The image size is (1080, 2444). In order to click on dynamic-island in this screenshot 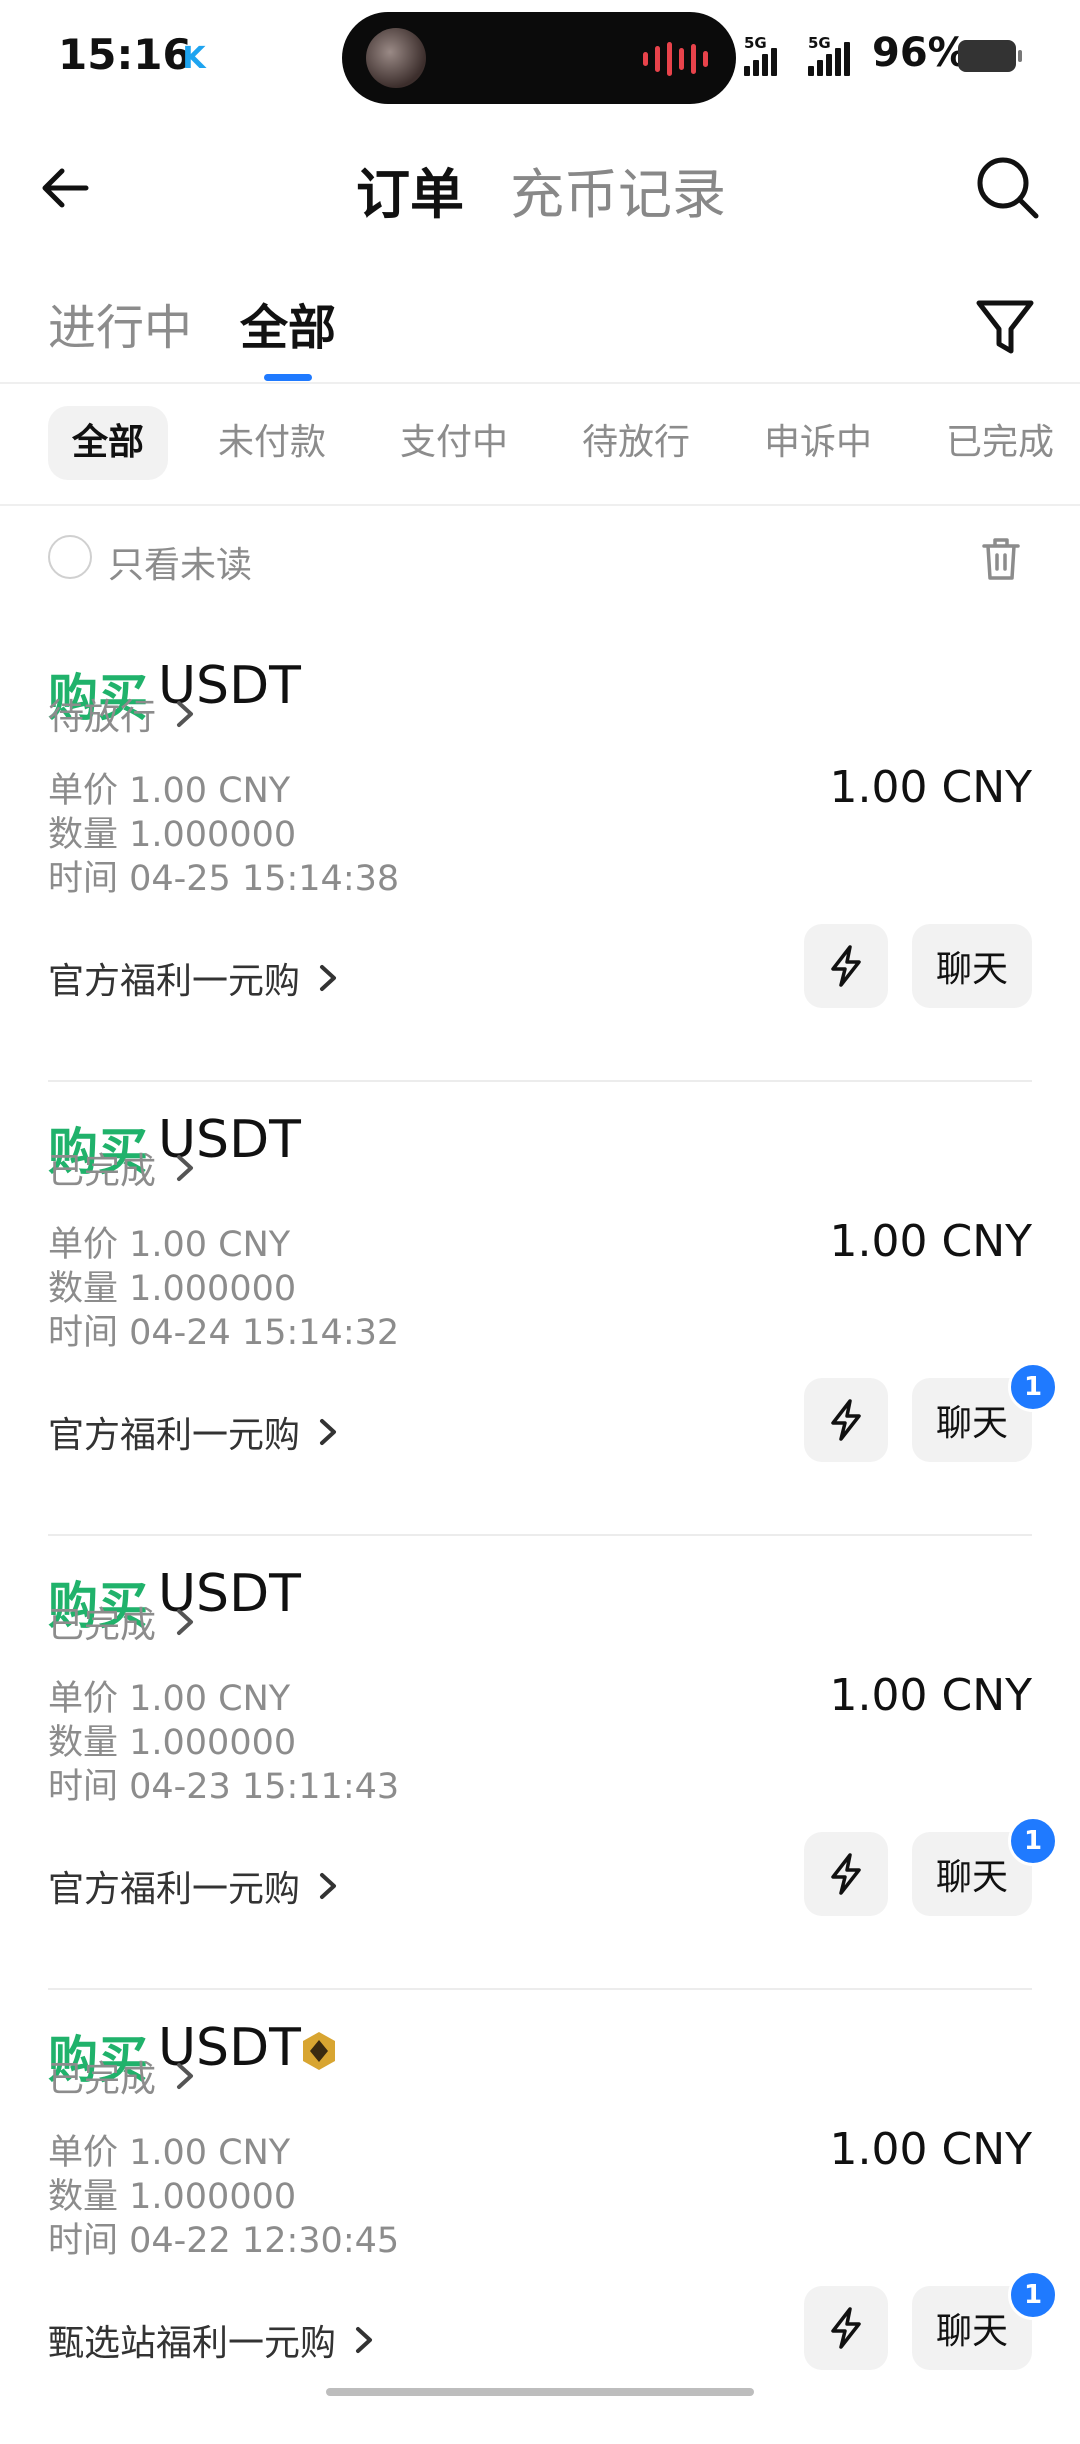, I will do `click(539, 58)`.